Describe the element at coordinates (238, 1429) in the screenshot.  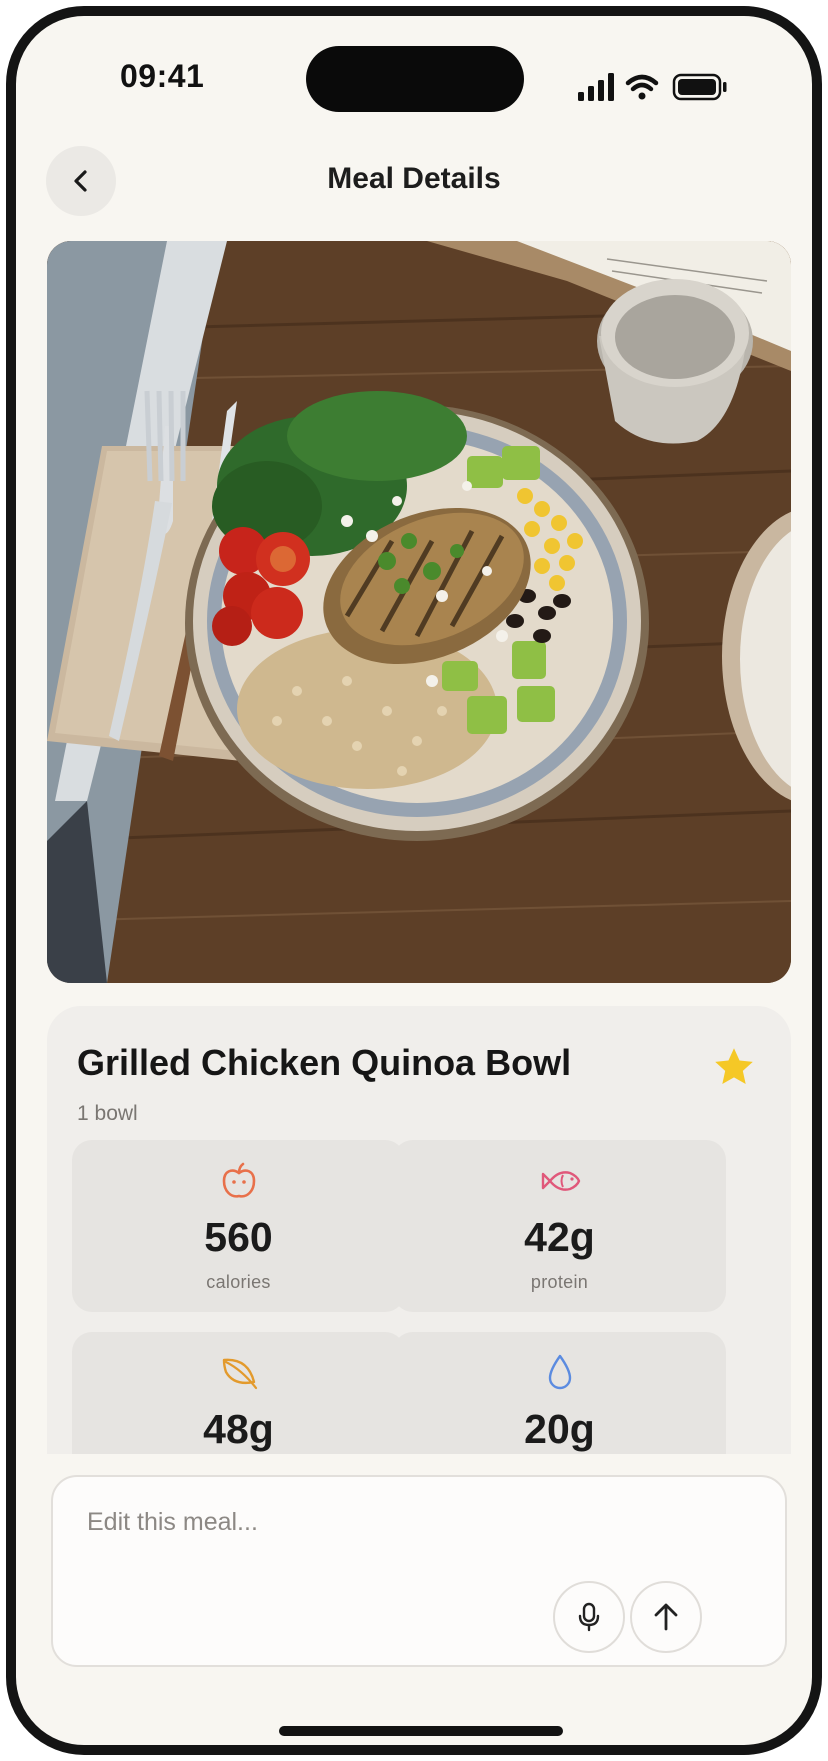
I see `stat-value: 48g` at that location.